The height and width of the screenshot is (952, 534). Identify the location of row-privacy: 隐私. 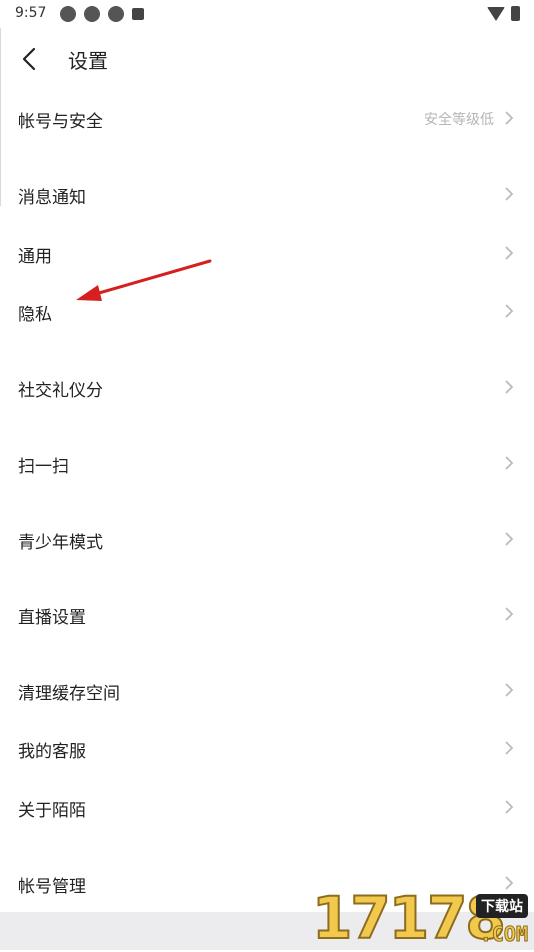
(267, 311).